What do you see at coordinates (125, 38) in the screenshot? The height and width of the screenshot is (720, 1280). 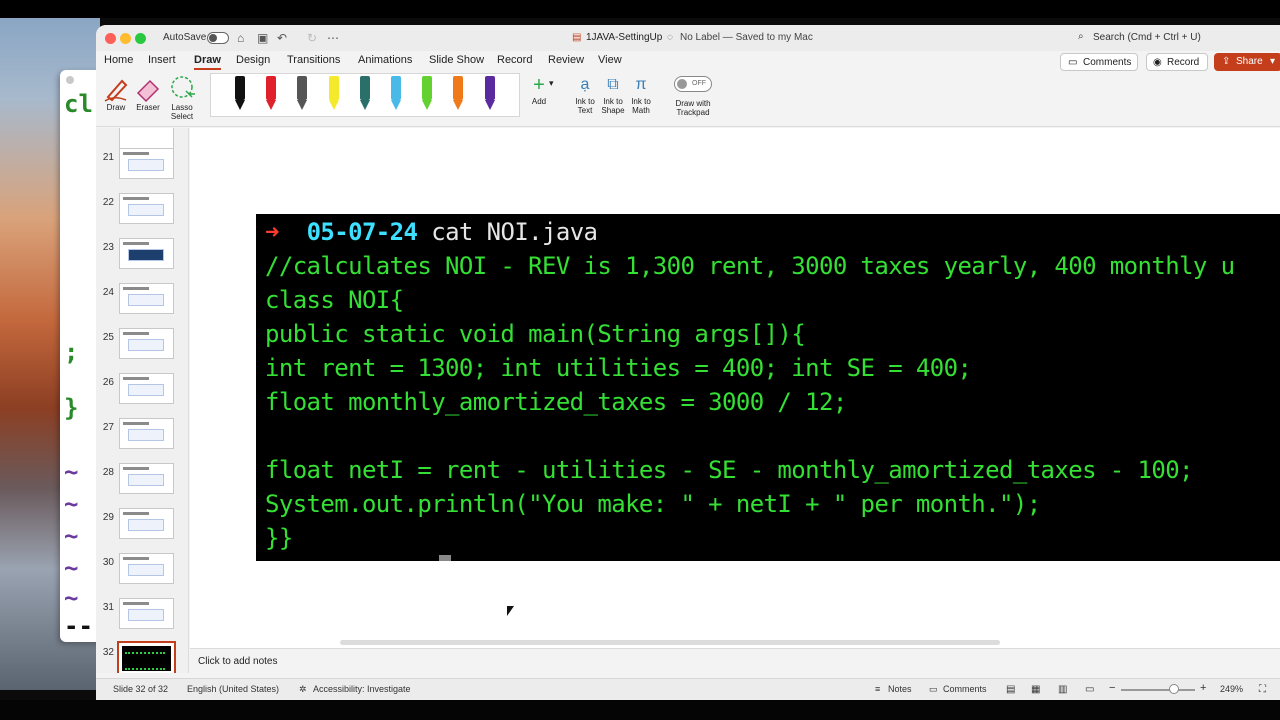 I see `minimize-window-icon` at bounding box center [125, 38].